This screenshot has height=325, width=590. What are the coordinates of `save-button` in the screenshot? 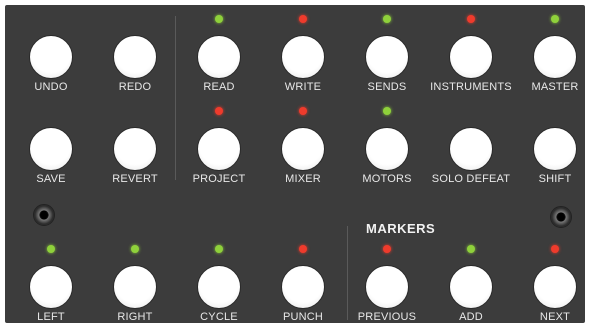 It's located at (51, 149).